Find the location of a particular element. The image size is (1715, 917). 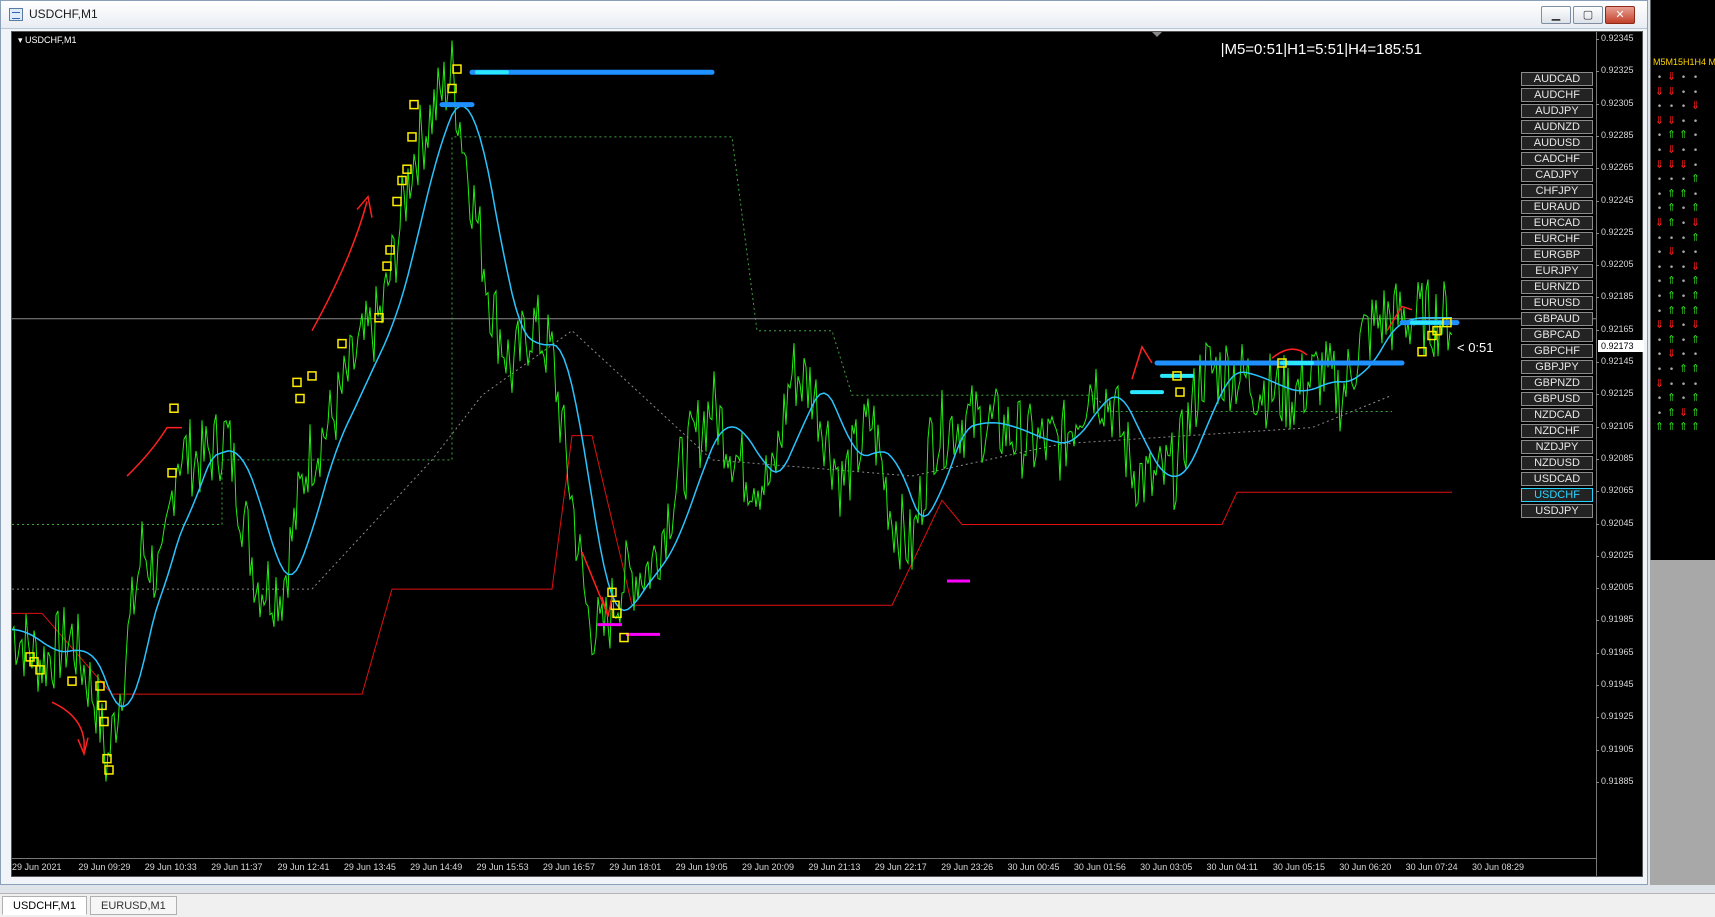

price-tick: 0.92185 is located at coordinates (1615, 296).